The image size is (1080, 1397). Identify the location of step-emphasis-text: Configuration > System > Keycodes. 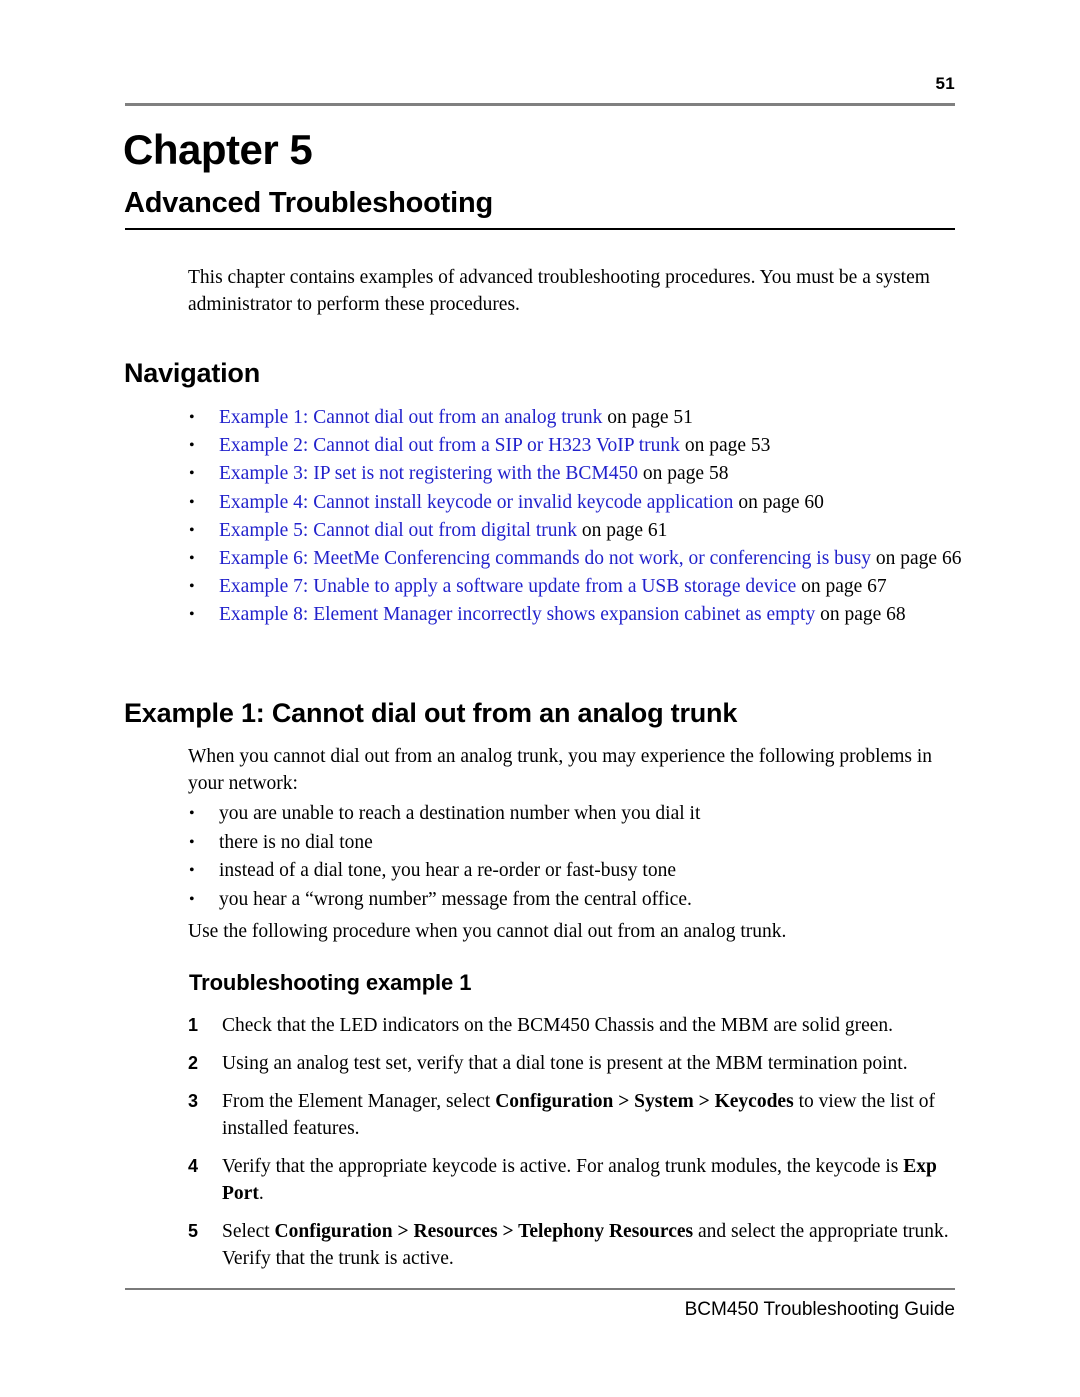
(644, 1101).